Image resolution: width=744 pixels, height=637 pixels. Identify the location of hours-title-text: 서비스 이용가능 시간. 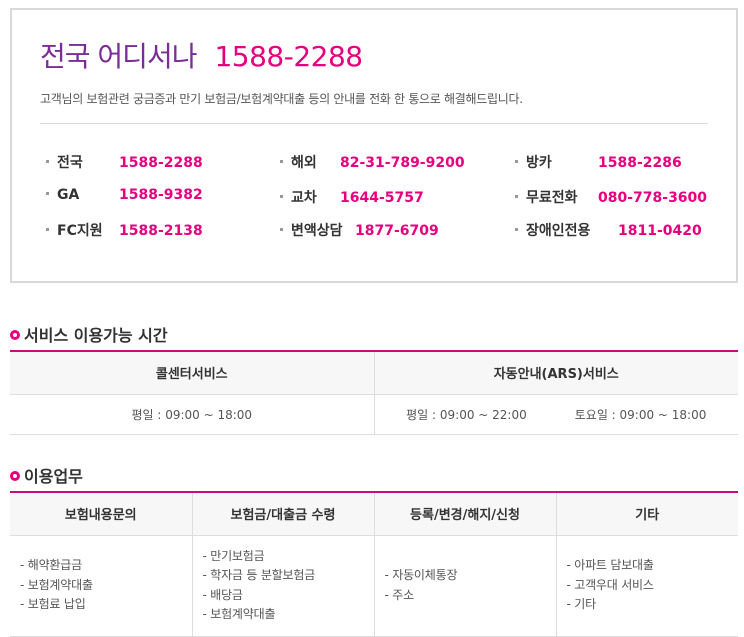
(96, 335).